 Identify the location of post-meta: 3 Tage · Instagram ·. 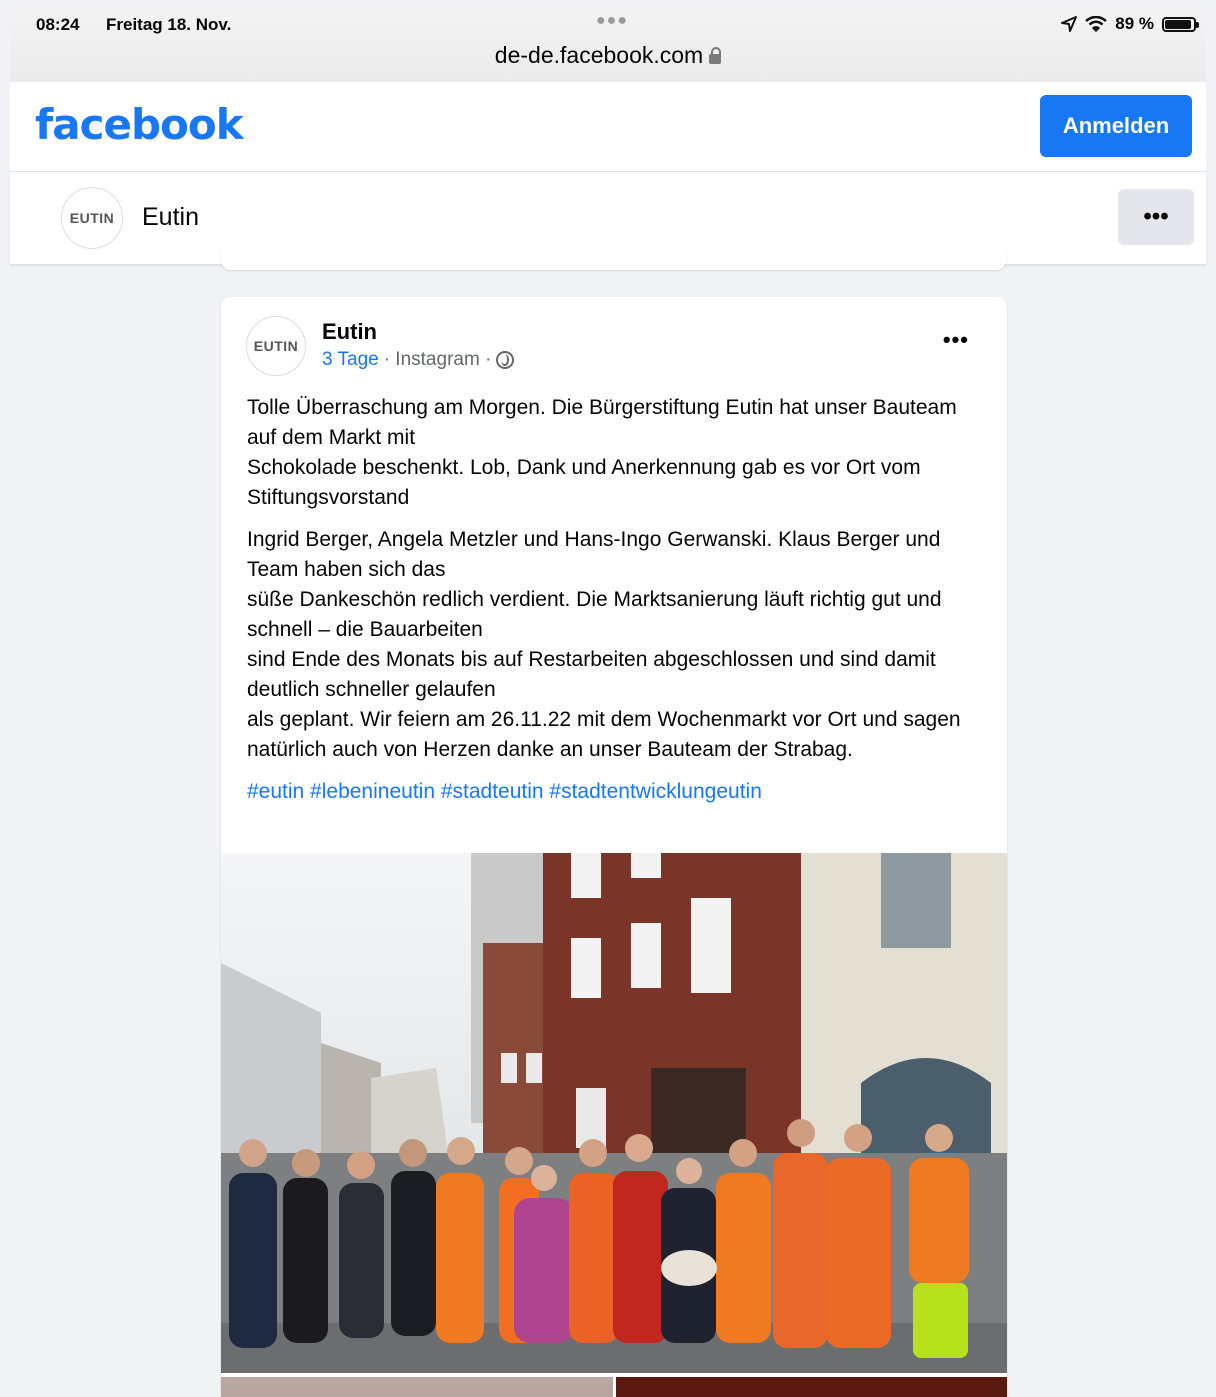
(418, 360).